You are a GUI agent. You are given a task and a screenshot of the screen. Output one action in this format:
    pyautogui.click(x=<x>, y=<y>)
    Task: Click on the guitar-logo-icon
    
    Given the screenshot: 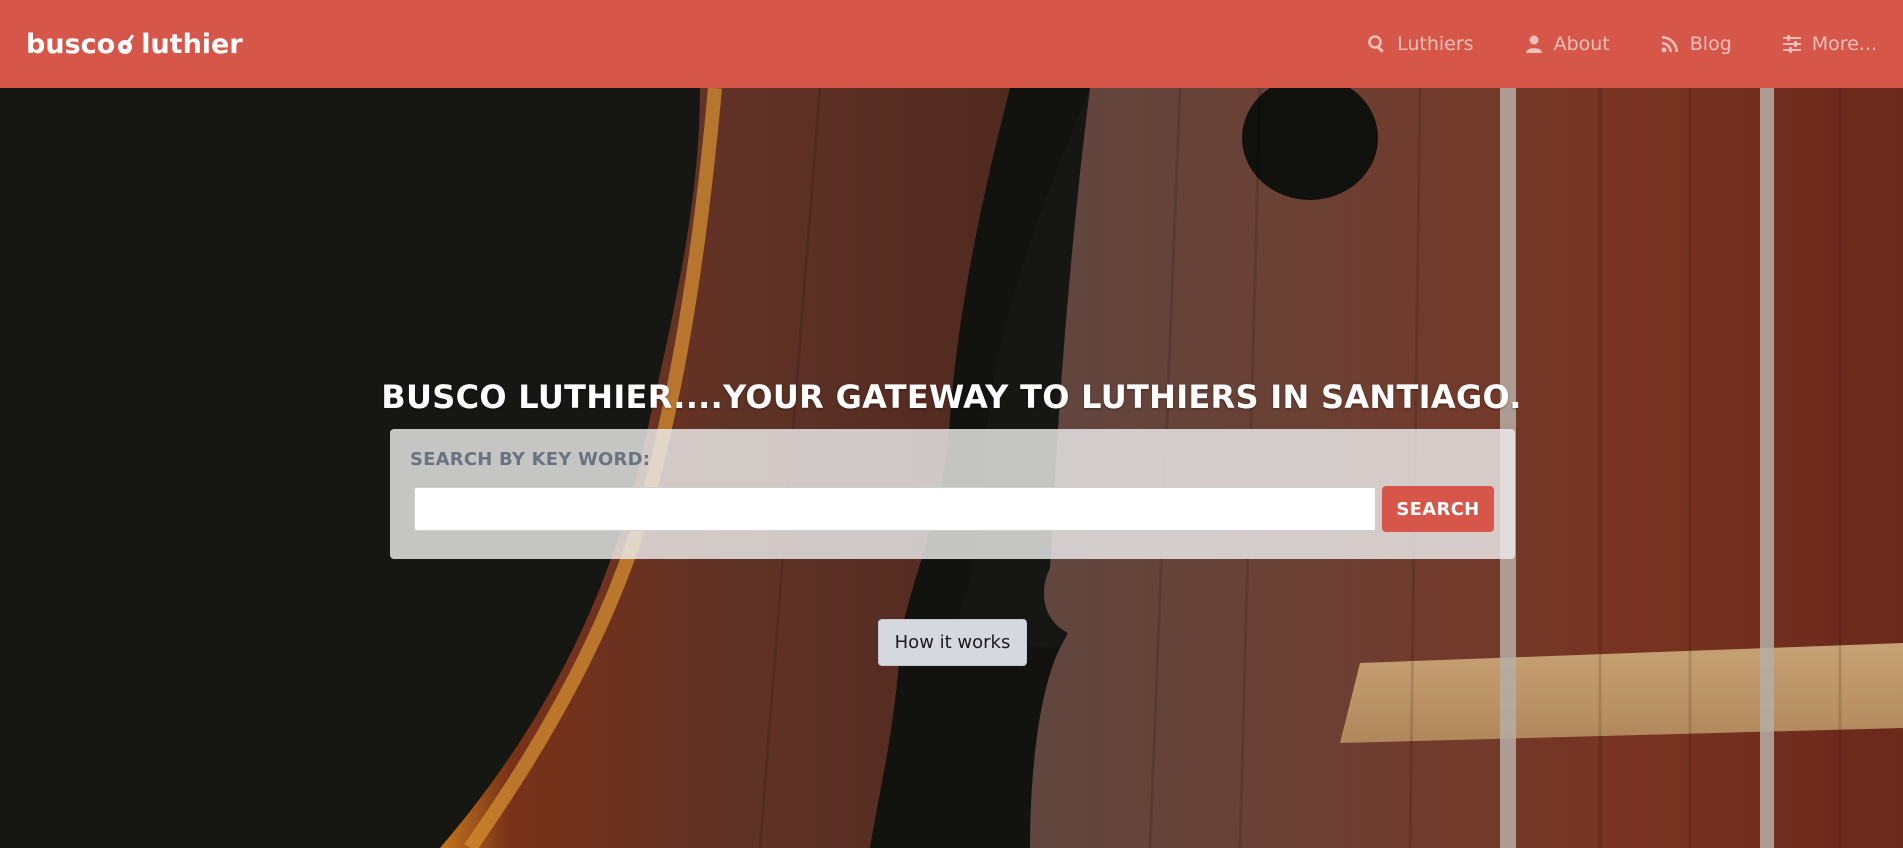 What is the action you would take?
    pyautogui.click(x=126, y=44)
    